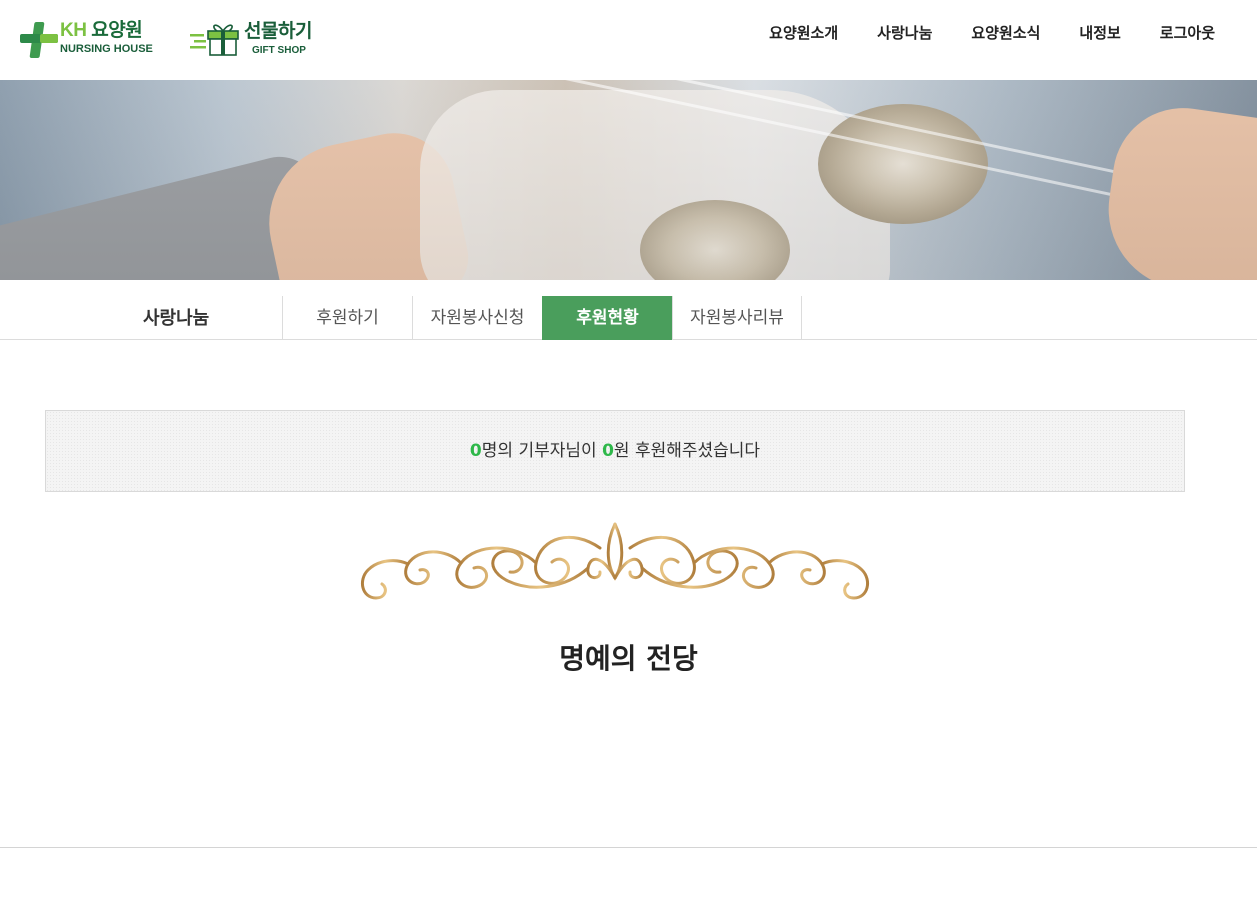 The height and width of the screenshot is (919, 1257). What do you see at coordinates (106, 49) in the screenshot?
I see `logo-subtitle: NURSING HOUSE` at bounding box center [106, 49].